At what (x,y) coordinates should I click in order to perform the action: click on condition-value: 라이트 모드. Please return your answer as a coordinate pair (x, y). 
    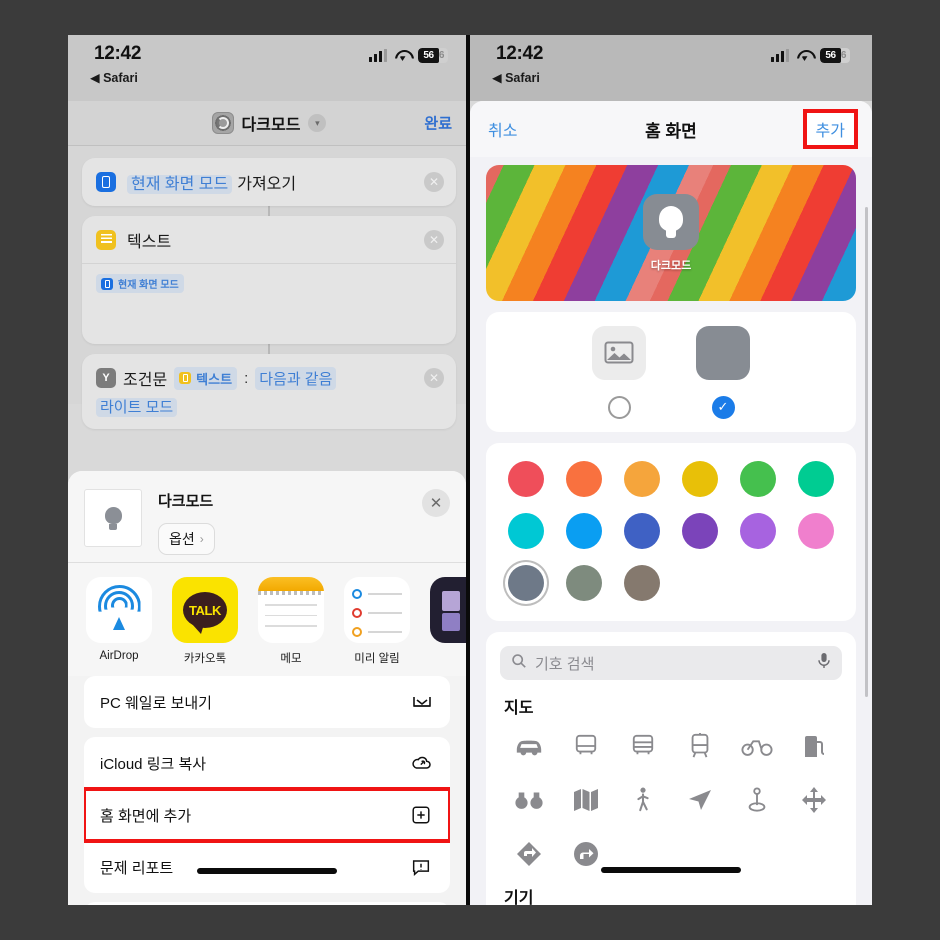
    Looking at the image, I should click on (137, 407).